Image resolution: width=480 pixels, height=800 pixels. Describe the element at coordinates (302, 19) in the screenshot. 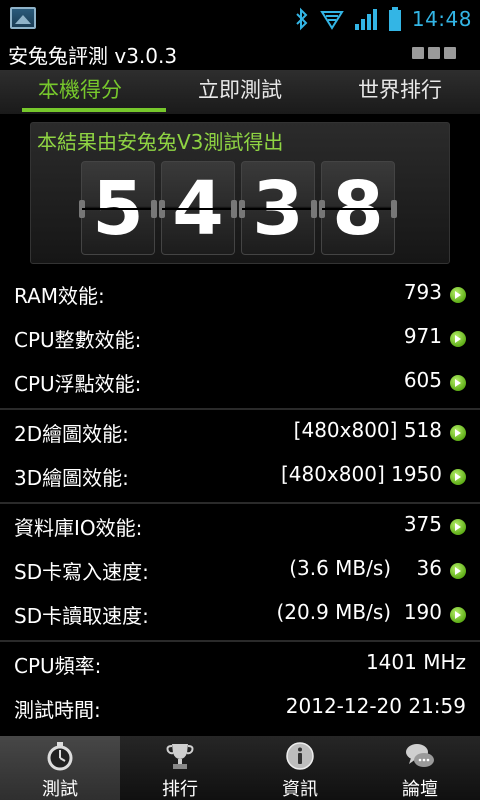

I see `bluetooth-icon` at that location.